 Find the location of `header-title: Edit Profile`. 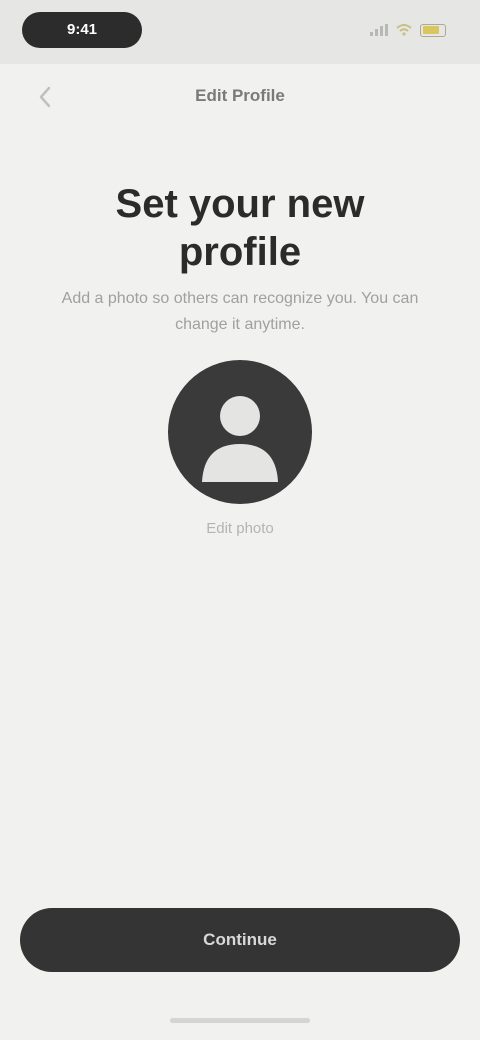

header-title: Edit Profile is located at coordinates (240, 95).